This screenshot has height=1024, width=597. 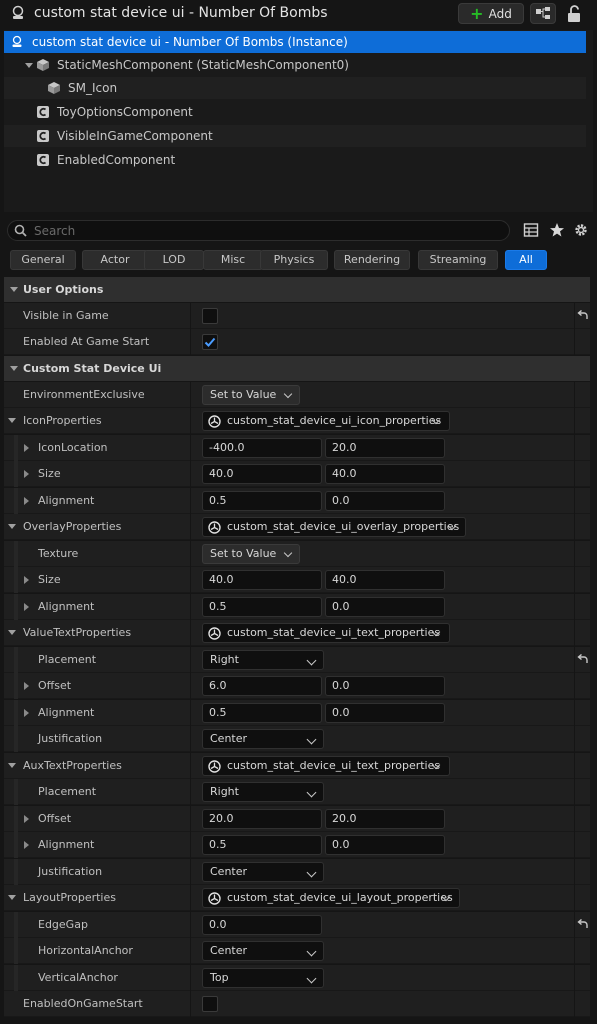 What do you see at coordinates (331, 898) in the screenshot?
I see `layout-properties-asset-picker: custom_stat_device_ui_layout_properties` at bounding box center [331, 898].